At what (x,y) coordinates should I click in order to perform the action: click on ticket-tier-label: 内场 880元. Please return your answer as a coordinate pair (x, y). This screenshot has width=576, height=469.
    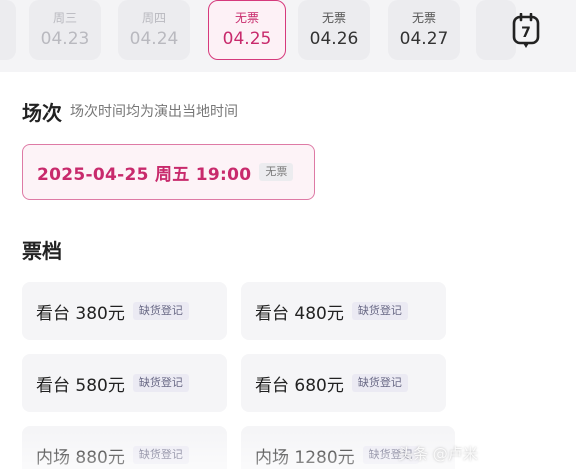
    Looking at the image, I should click on (80, 457).